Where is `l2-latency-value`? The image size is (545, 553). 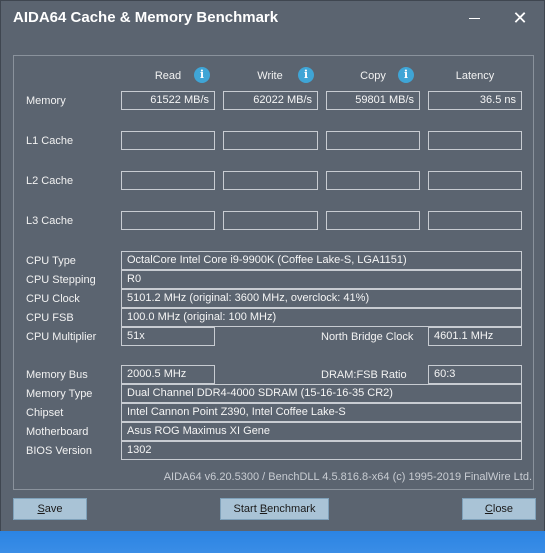 l2-latency-value is located at coordinates (475, 180).